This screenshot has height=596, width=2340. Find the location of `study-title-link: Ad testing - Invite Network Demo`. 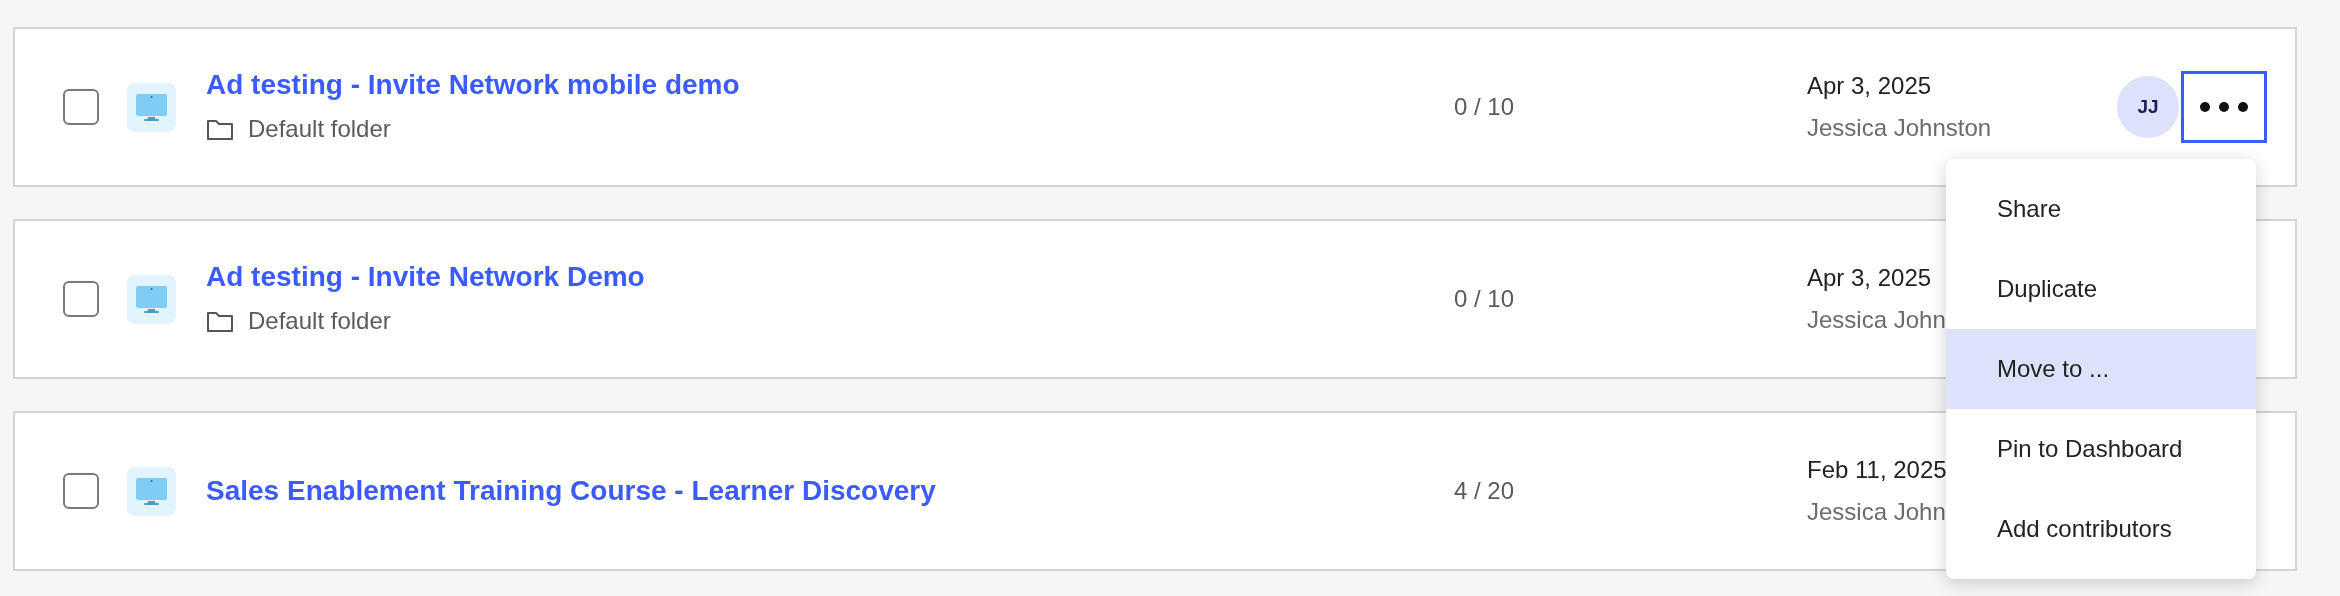

study-title-link: Ad testing - Invite Network Demo is located at coordinates (830, 277).